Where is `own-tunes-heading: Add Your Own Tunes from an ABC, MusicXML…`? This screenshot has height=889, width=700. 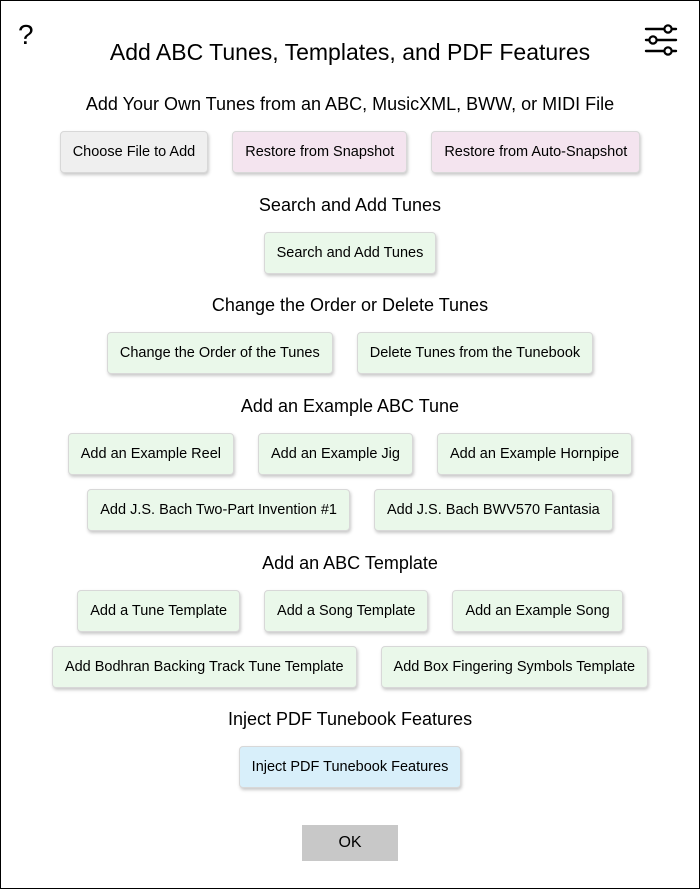 own-tunes-heading: Add Your Own Tunes from an ABC, MusicXML… is located at coordinates (350, 104).